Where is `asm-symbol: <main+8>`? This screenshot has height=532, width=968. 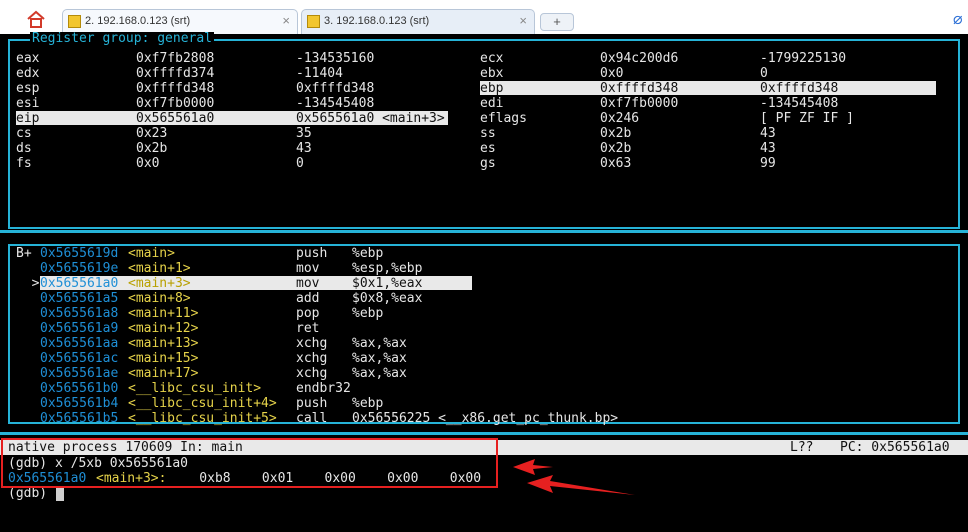
asm-symbol: <main+8> is located at coordinates (159, 298).